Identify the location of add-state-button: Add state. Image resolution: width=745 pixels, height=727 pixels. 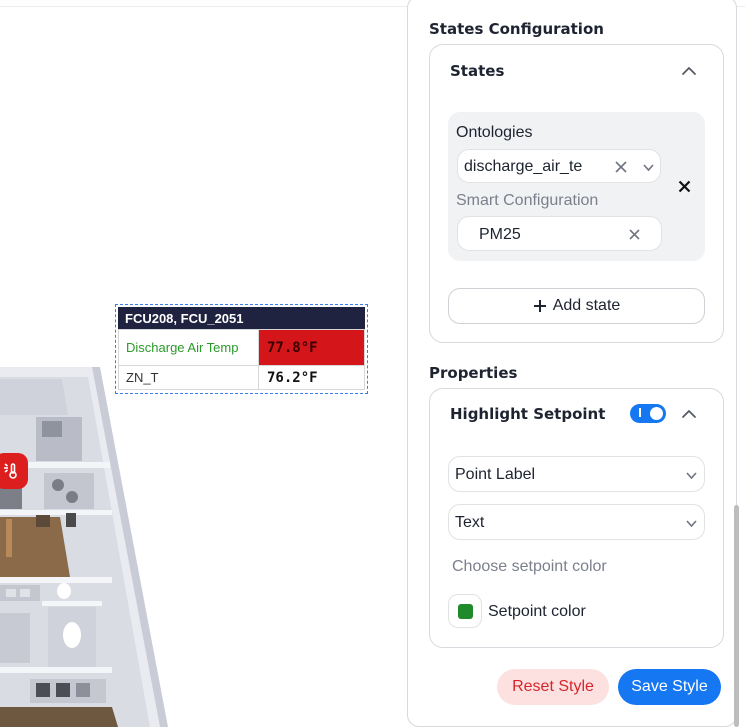
(576, 306).